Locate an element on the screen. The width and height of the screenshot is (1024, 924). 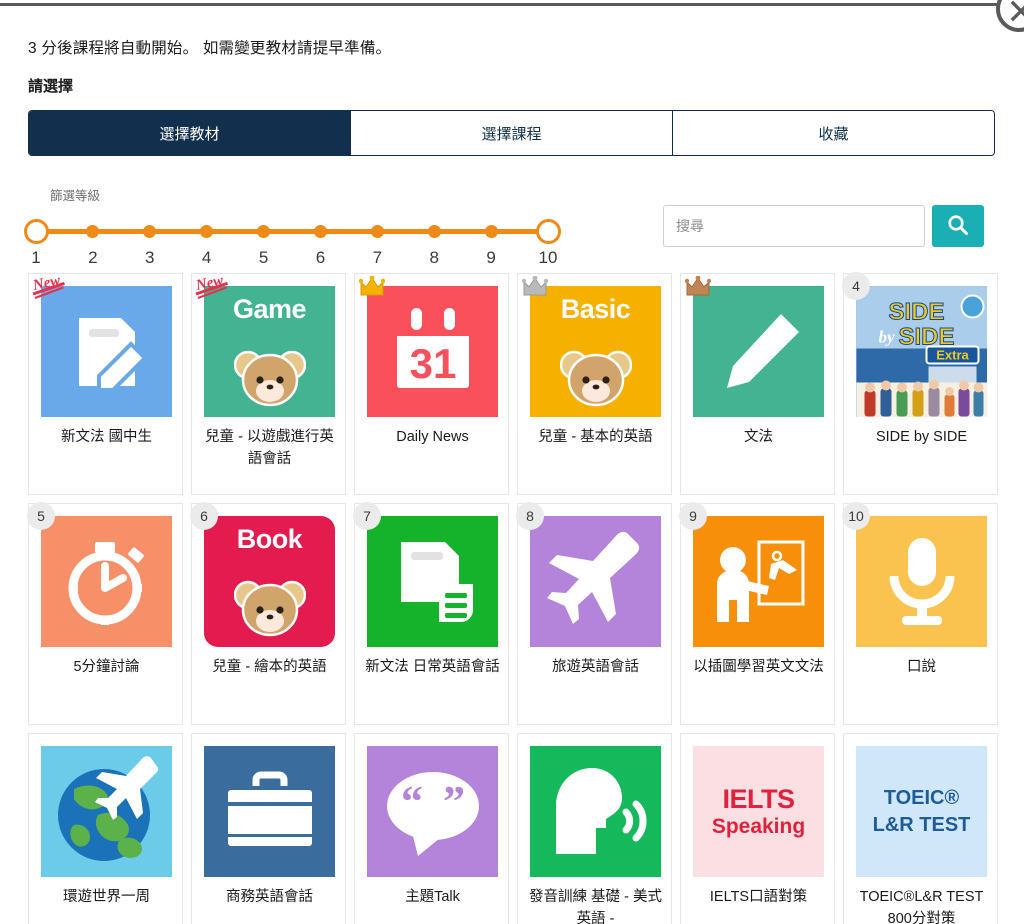
slider-handle-min is located at coordinates (36, 231).